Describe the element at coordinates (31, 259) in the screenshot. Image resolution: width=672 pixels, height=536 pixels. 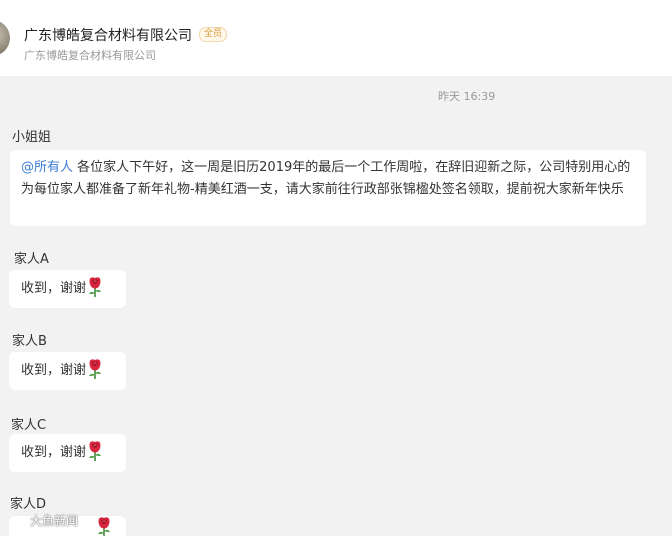
I see `sender-name: 家人A` at that location.